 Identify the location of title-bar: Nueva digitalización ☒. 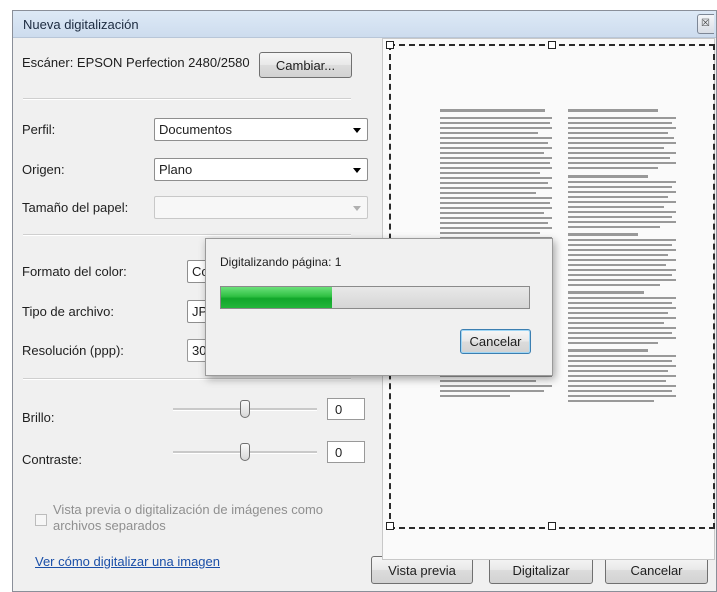
(364, 24).